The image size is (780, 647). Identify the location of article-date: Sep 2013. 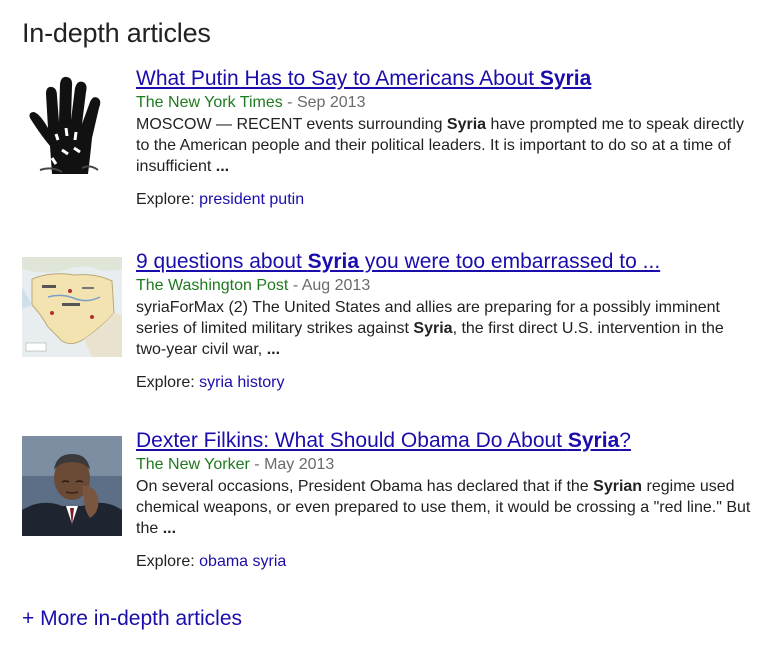
(331, 102).